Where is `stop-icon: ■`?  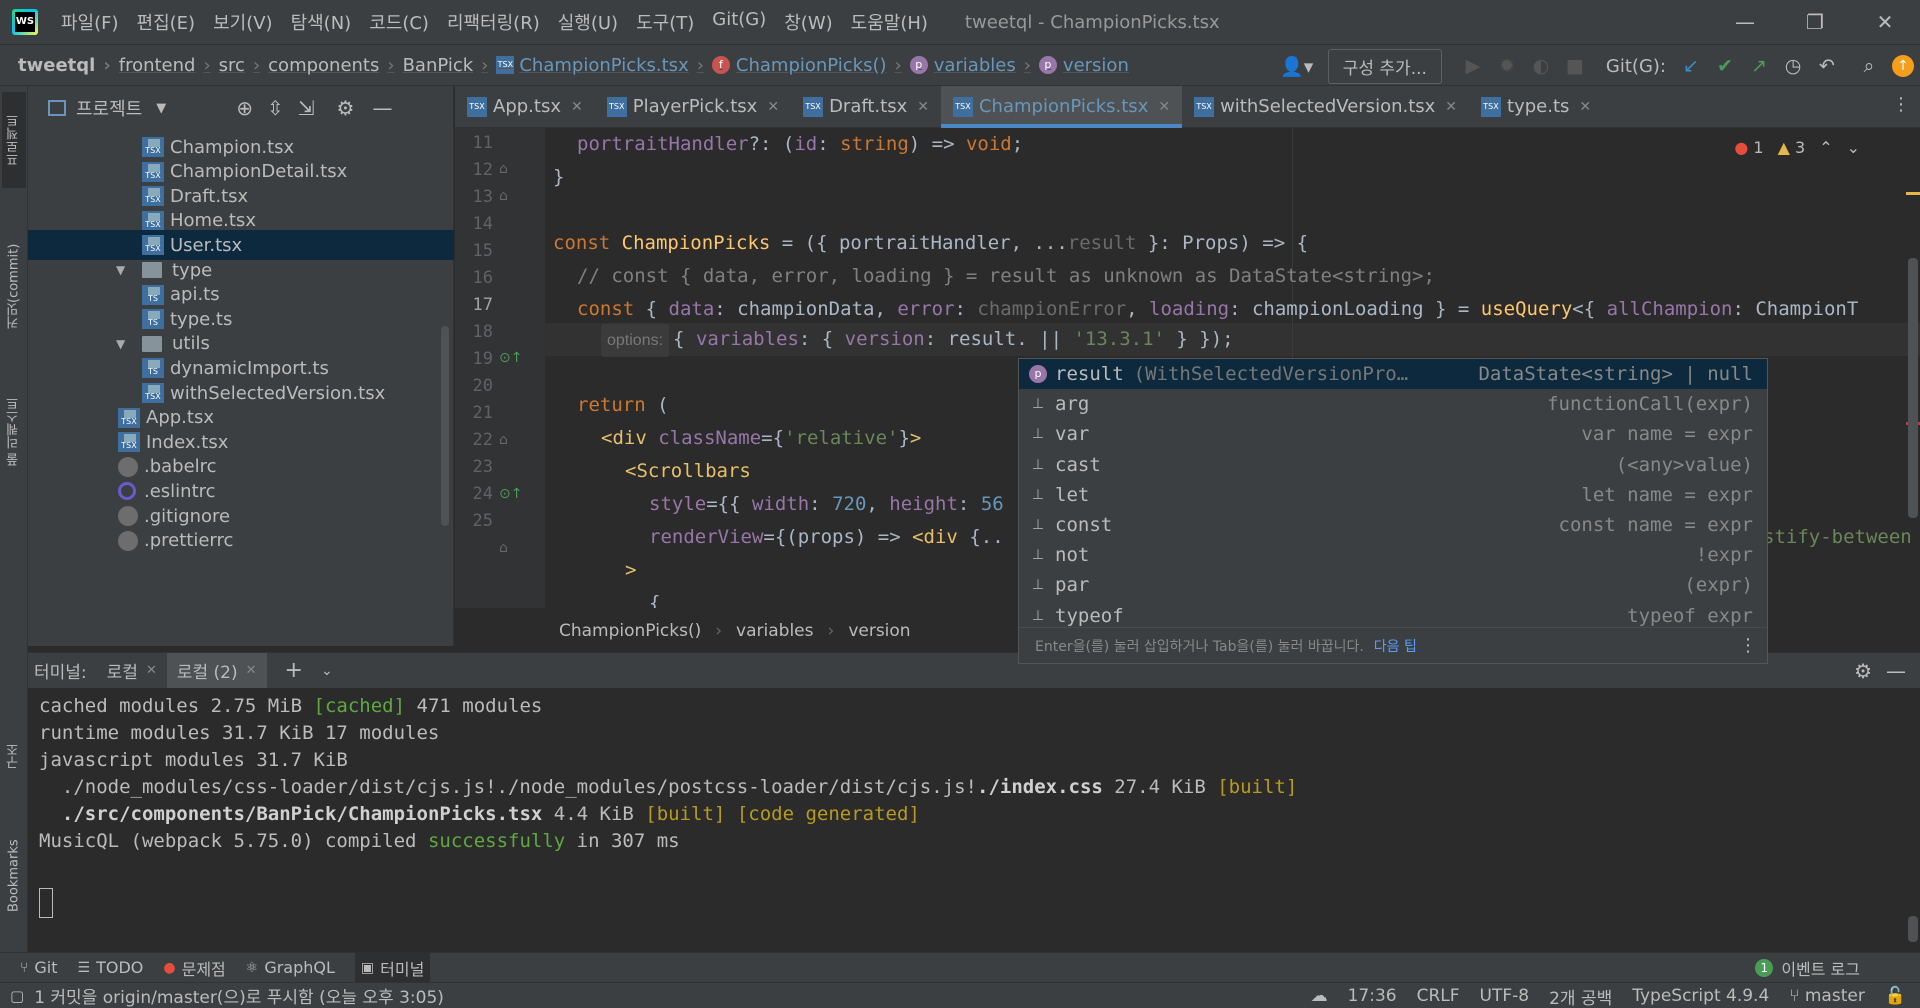
stop-icon: ■ is located at coordinates (1575, 66).